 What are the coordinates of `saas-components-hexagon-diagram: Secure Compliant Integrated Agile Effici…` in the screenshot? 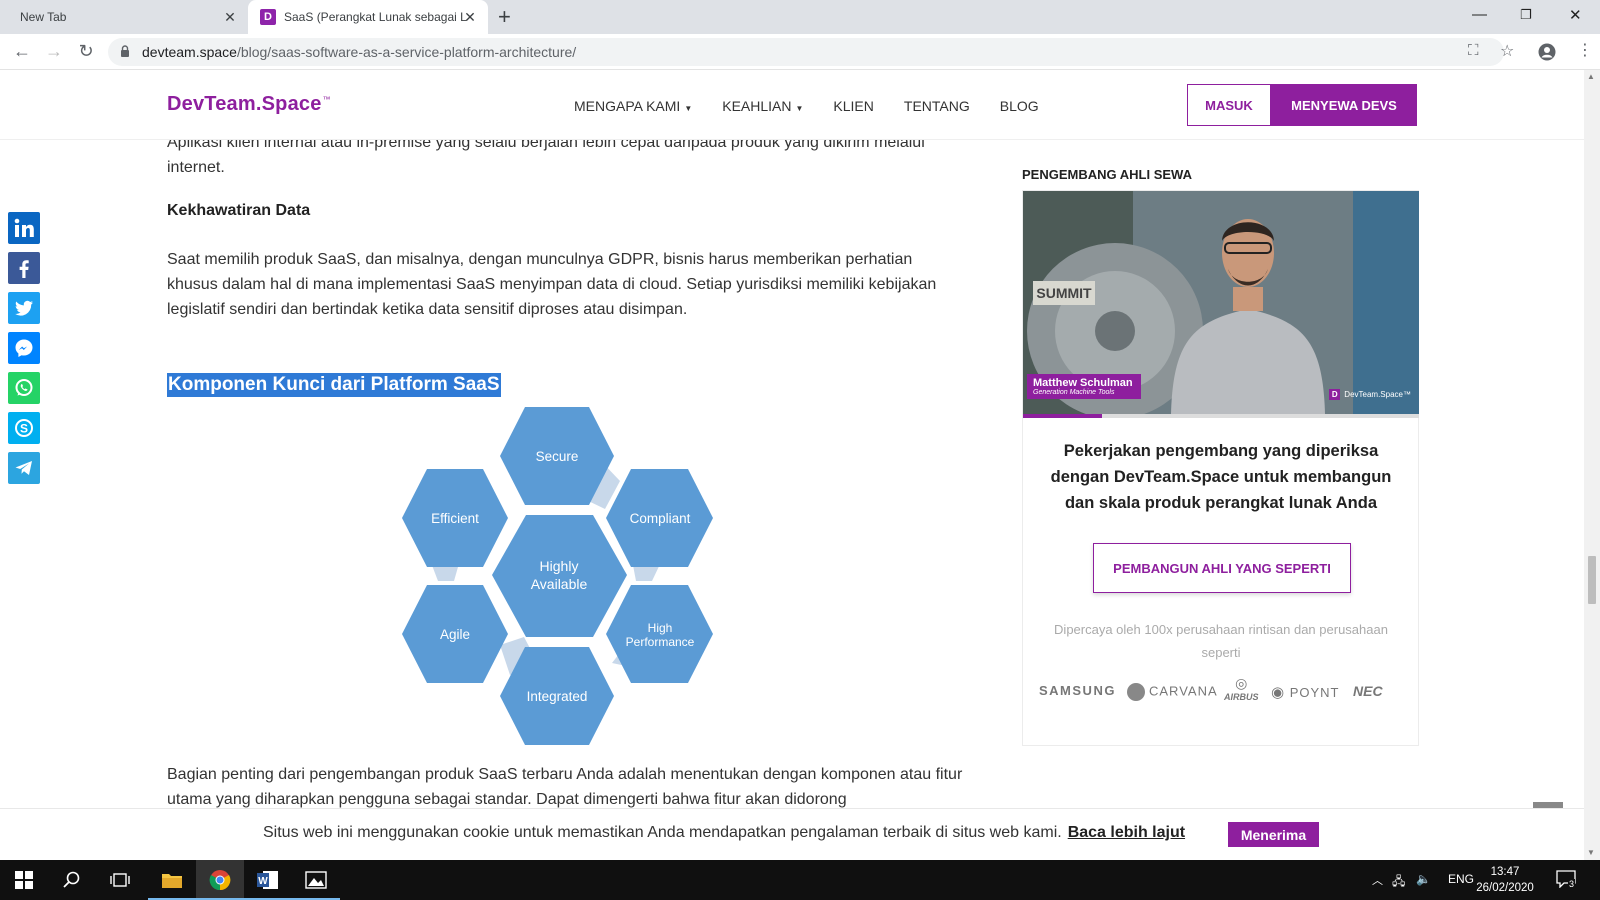 It's located at (557, 576).